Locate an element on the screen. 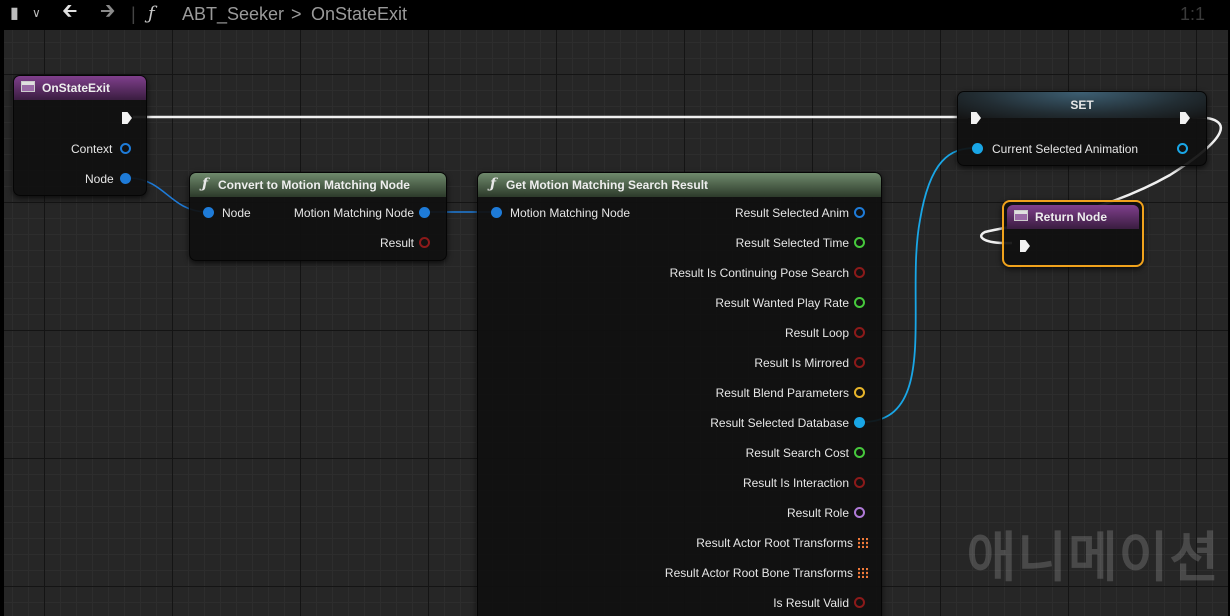 This screenshot has width=1230, height=616. watermark-text: 애니메이션 is located at coordinates (1093, 557).